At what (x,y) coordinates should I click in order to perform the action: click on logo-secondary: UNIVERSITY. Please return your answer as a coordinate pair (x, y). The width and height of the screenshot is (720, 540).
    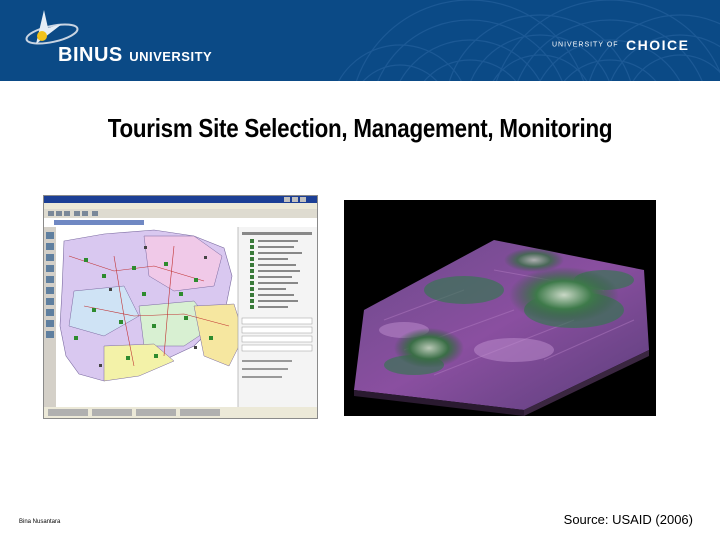
    Looking at the image, I should click on (171, 56).